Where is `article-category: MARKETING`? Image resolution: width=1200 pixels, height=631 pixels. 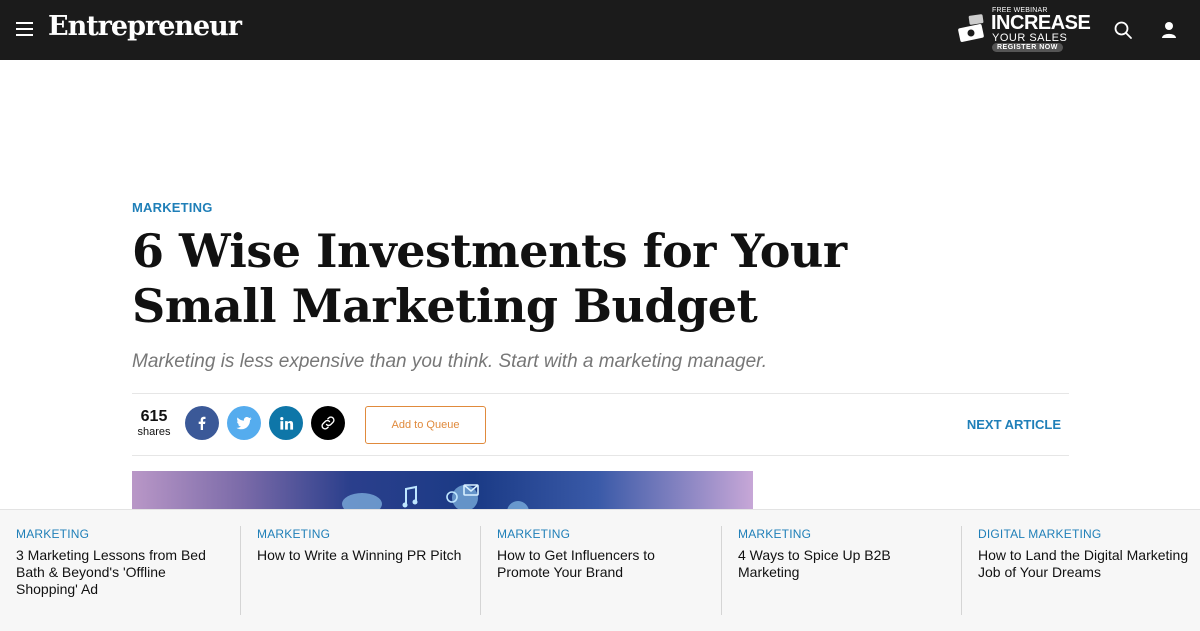
article-category: MARKETING is located at coordinates (172, 207).